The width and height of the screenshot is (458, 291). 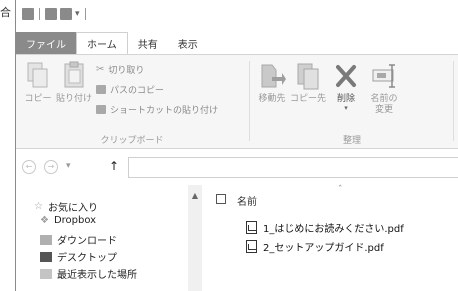 I want to click on column-header-name: 名前, so click(x=247, y=200).